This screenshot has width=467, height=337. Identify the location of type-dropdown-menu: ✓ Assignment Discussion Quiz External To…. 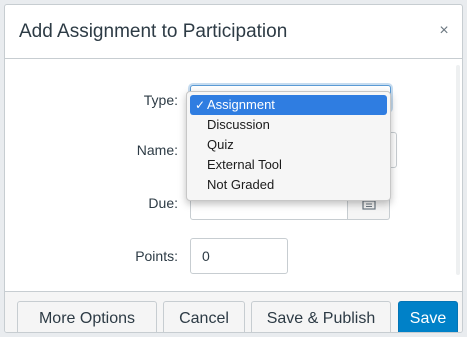
(288, 146).